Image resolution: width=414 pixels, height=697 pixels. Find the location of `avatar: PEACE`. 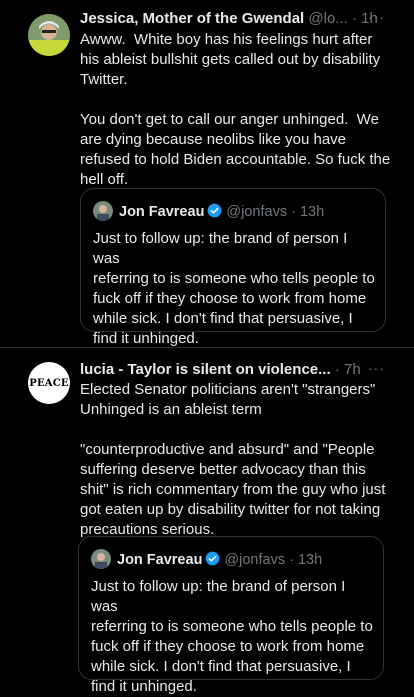

avatar: PEACE is located at coordinates (49, 383).